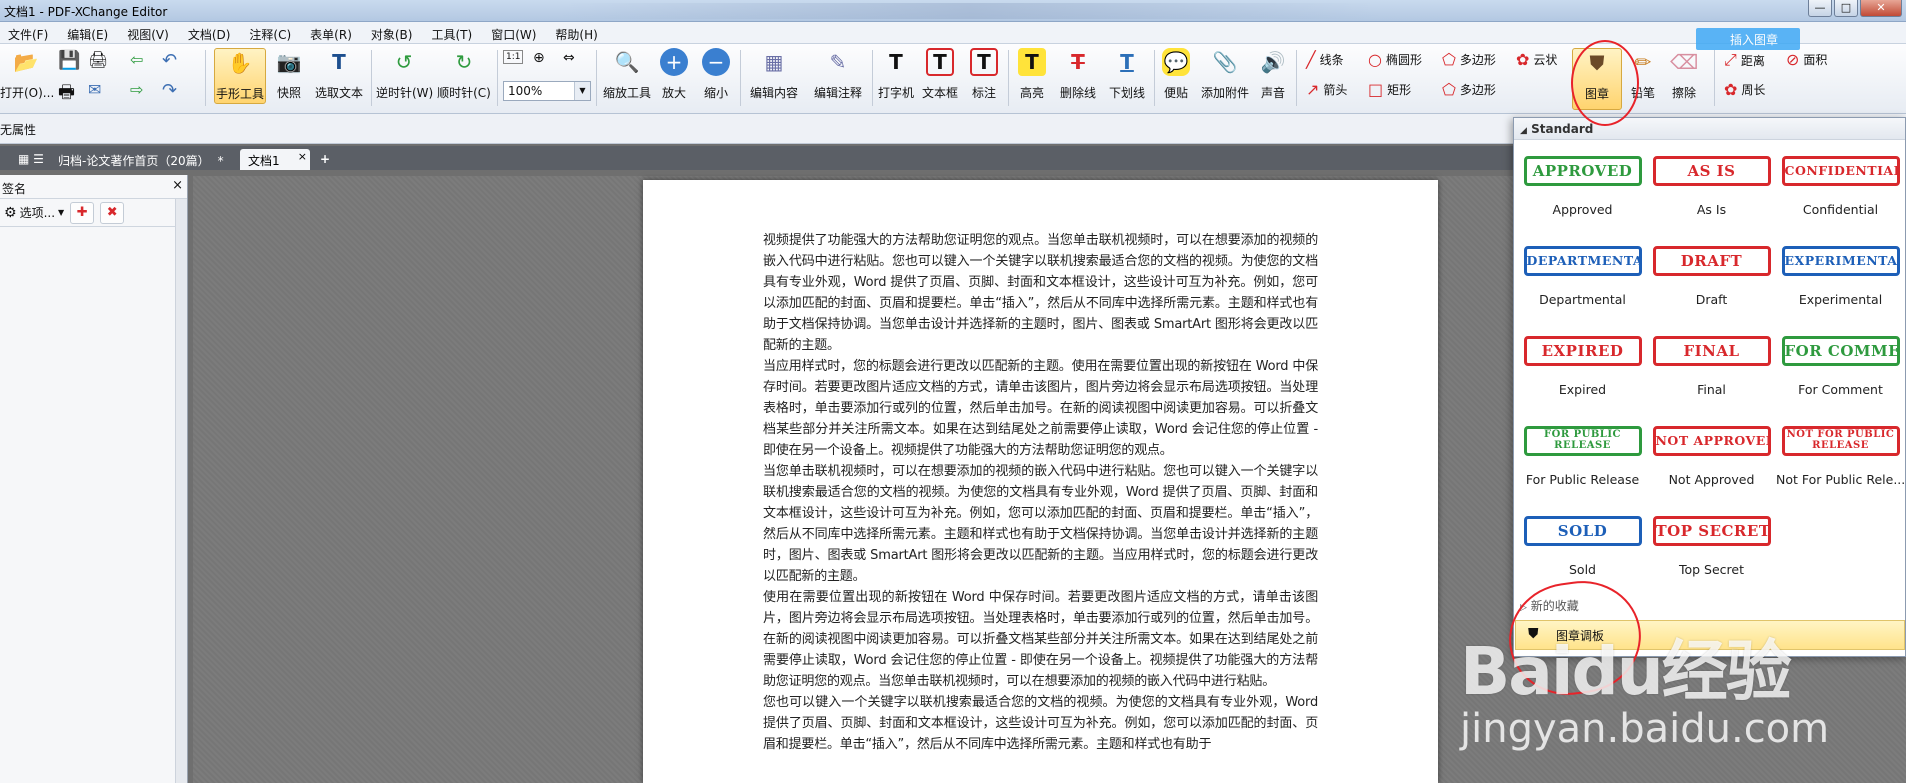 Image resolution: width=1906 pixels, height=783 pixels. I want to click on stamp-image: NOT APPROVED, so click(1711, 441).